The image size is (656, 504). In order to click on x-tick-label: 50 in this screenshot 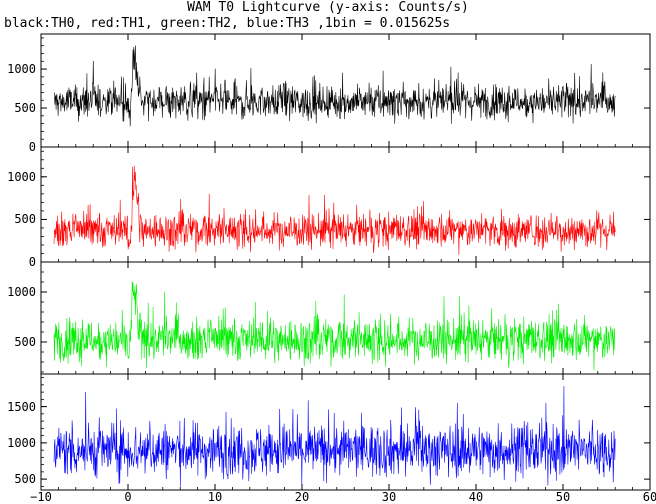, I will do `click(563, 497)`.